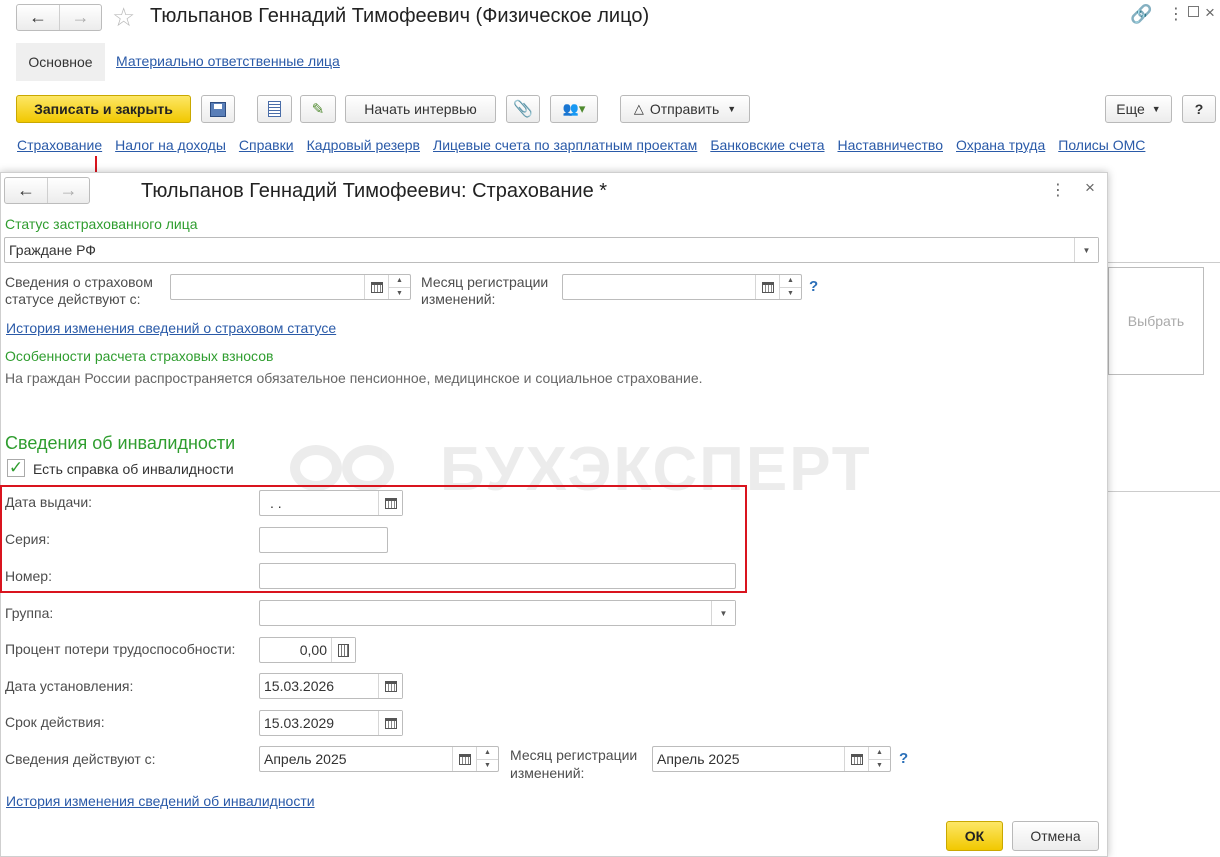 Image resolution: width=1220 pixels, height=857 pixels. What do you see at coordinates (497, 576) in the screenshot?
I see `number-field` at bounding box center [497, 576].